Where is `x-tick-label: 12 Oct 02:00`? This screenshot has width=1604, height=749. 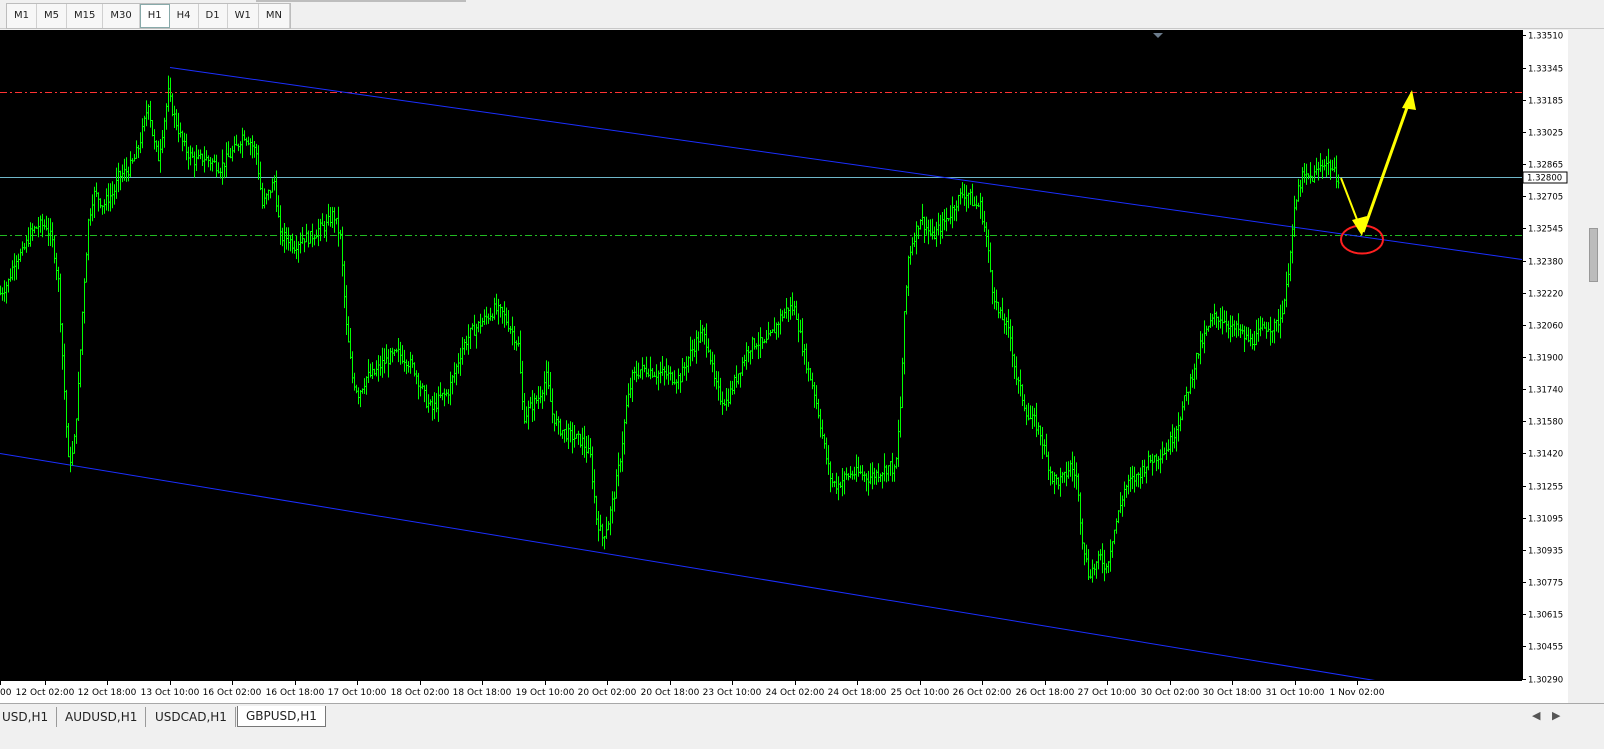
x-tick-label: 12 Oct 02:00 is located at coordinates (45, 693).